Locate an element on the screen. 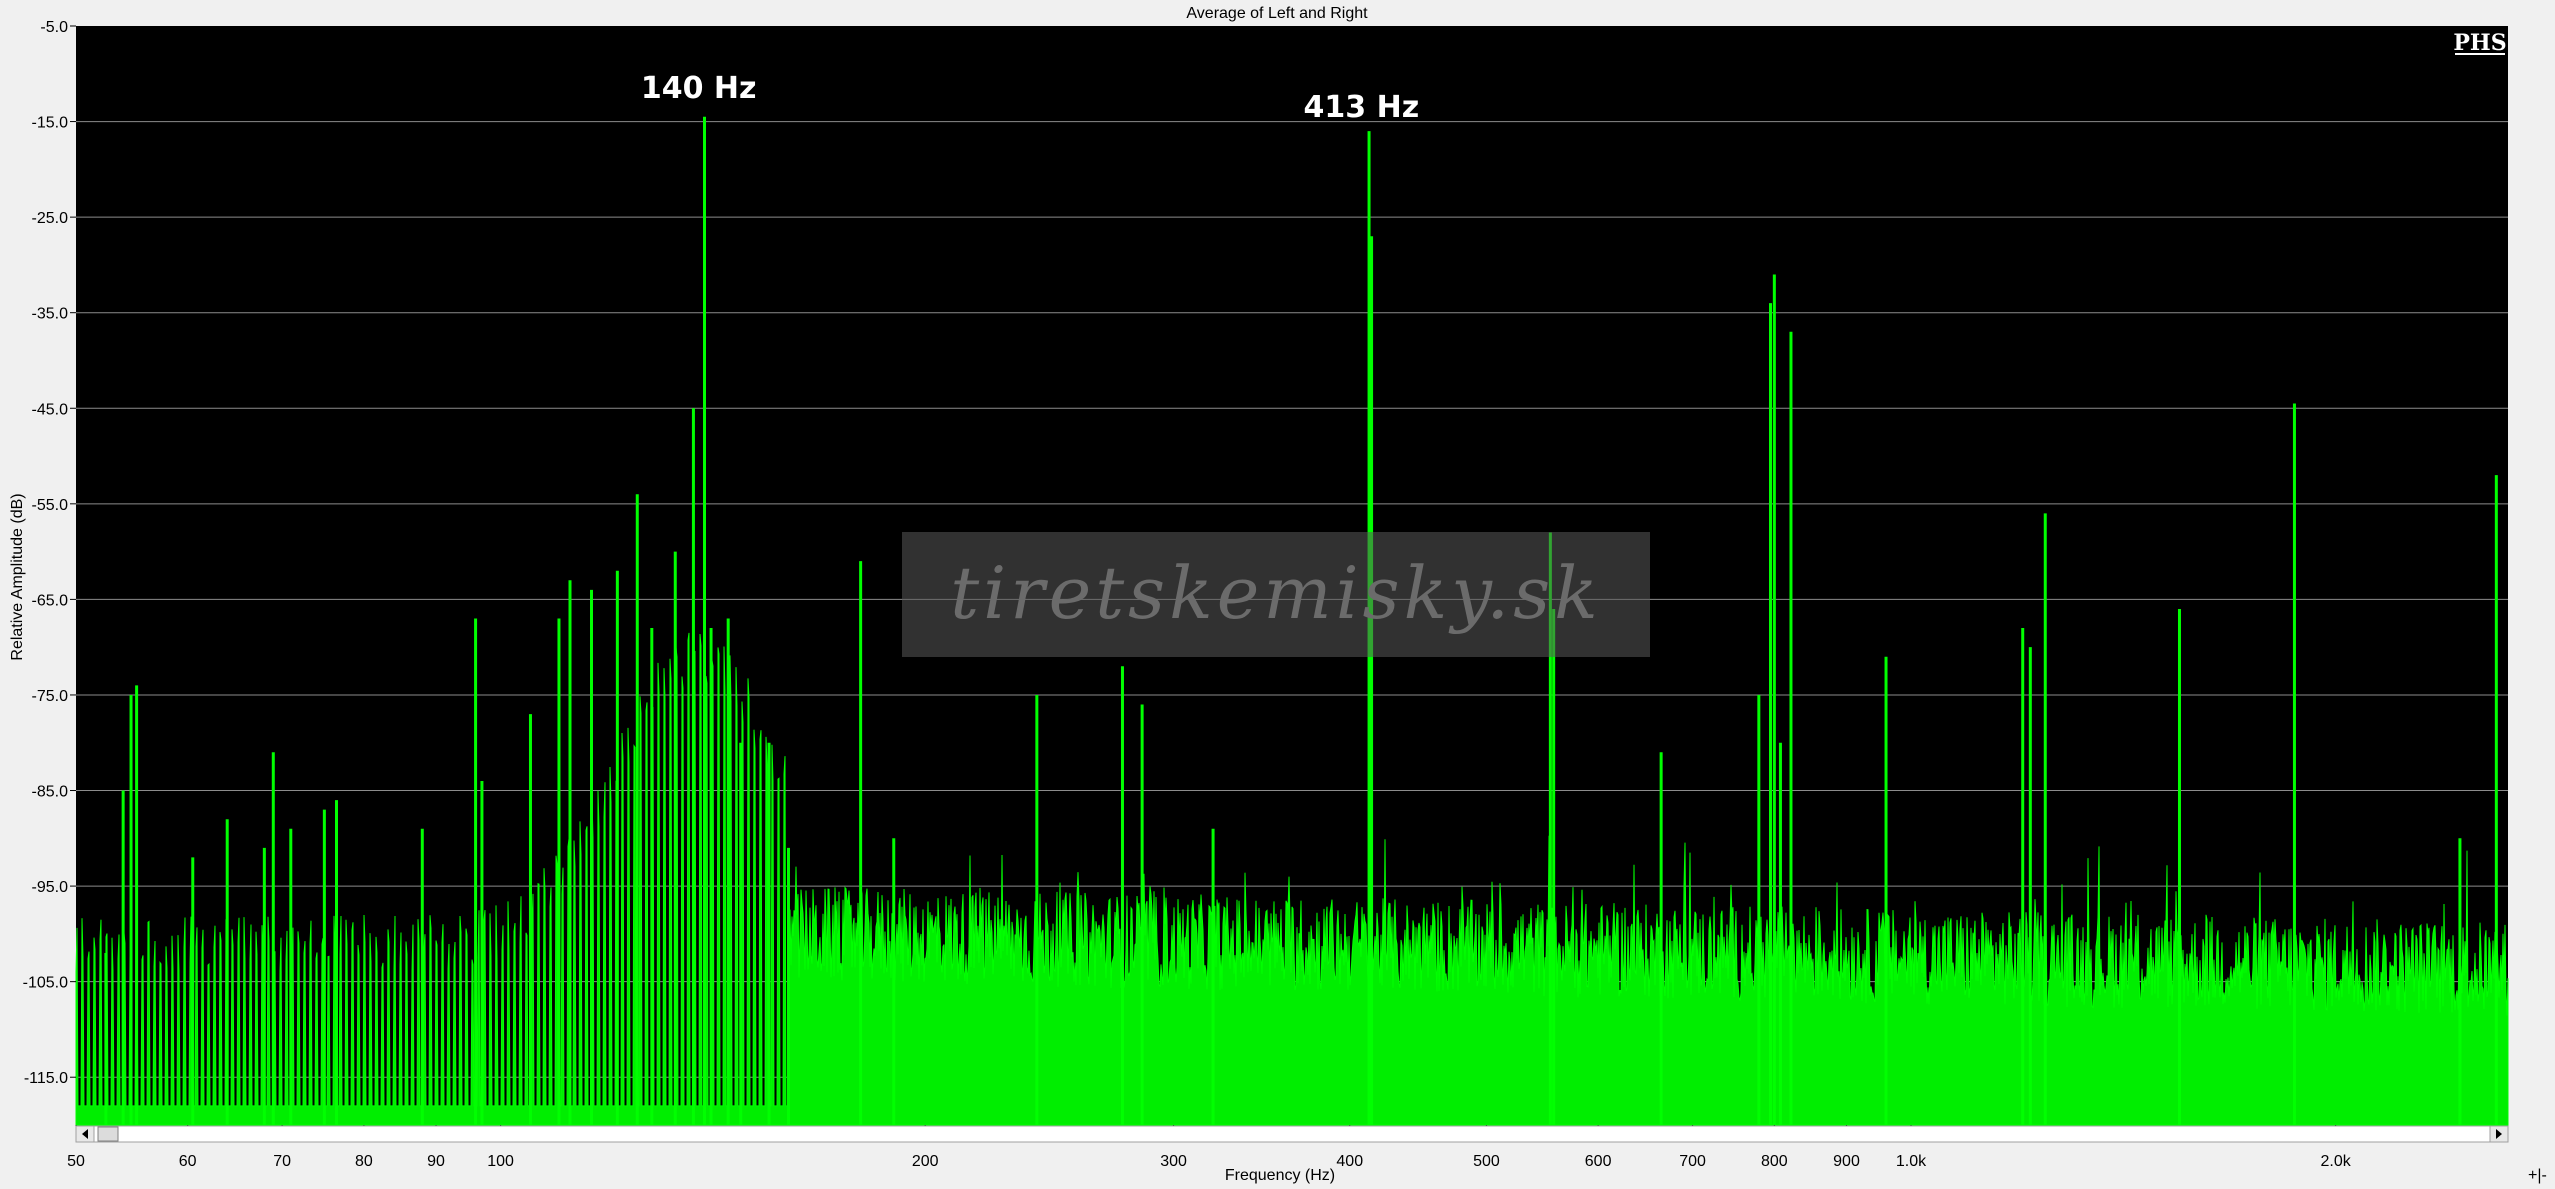 The height and width of the screenshot is (1189, 2555). peak-annotation: 413 Hz is located at coordinates (1362, 107).